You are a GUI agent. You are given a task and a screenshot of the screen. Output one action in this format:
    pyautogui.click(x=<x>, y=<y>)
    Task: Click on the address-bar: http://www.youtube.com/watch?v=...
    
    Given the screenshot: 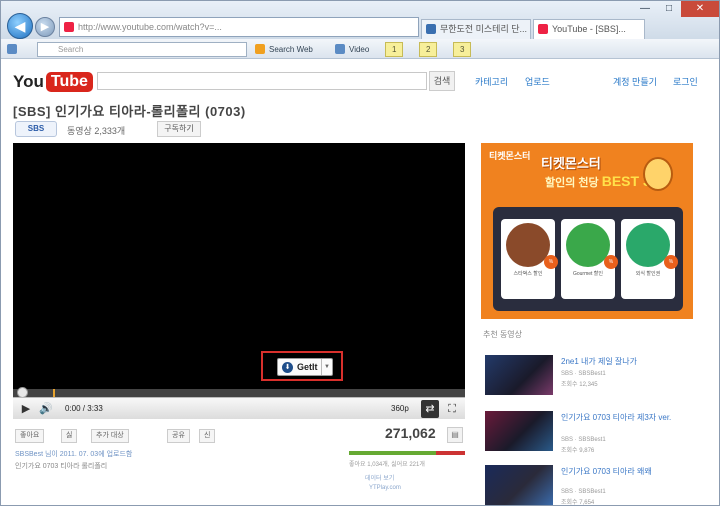 What is the action you would take?
    pyautogui.click(x=239, y=27)
    